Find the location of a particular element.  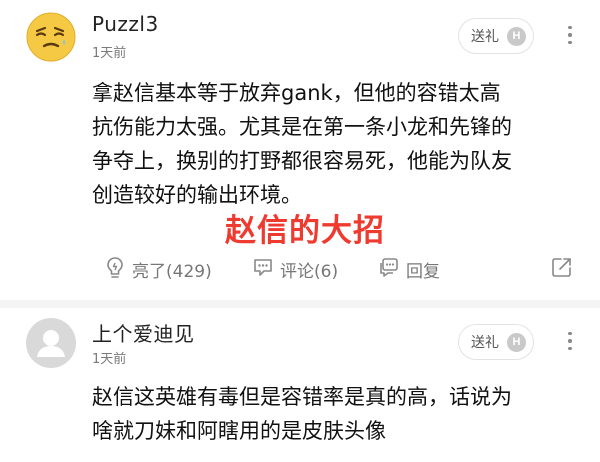

reply-button: 回复 is located at coordinates (409, 269).